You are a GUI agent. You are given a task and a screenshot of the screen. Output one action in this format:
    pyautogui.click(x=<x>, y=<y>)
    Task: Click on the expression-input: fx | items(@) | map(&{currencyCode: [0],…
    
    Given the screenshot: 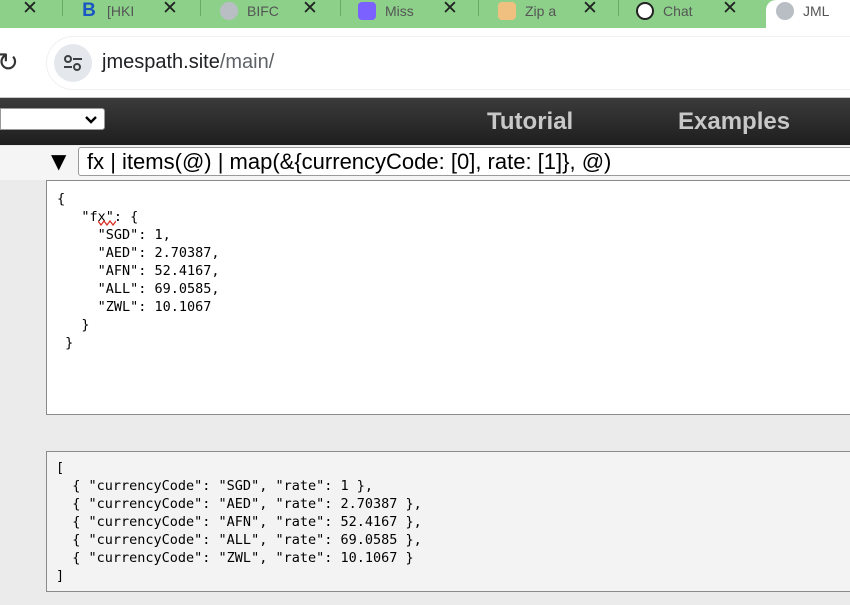 What is the action you would take?
    pyautogui.click(x=464, y=161)
    